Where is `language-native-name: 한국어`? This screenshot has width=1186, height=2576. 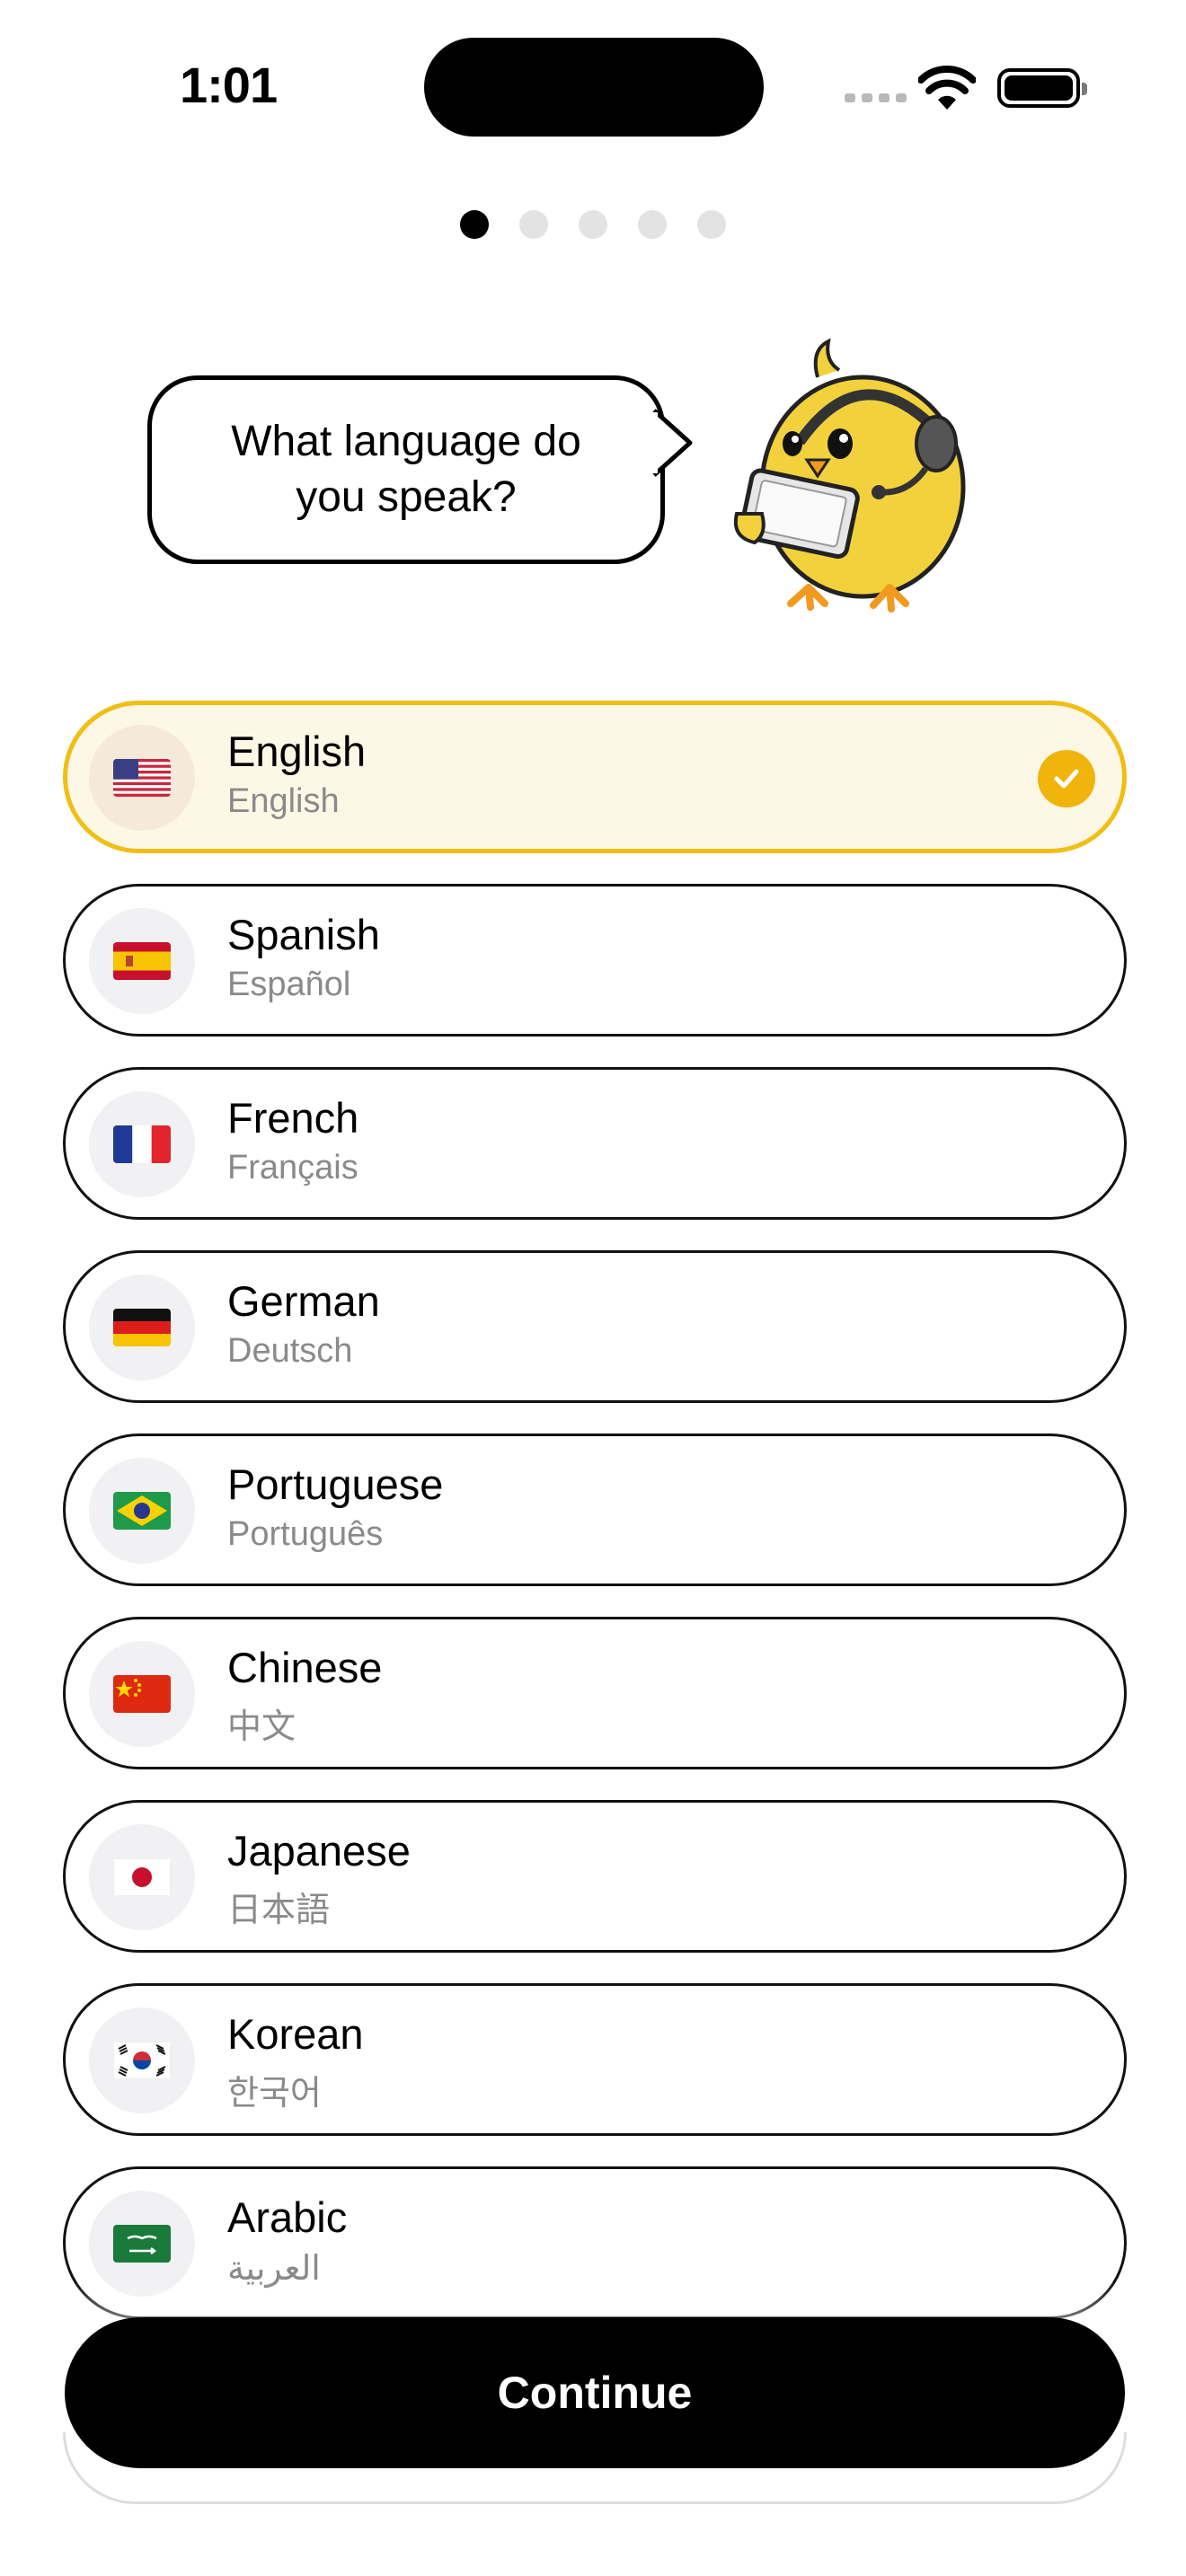 language-native-name: 한국어 is located at coordinates (274, 2094).